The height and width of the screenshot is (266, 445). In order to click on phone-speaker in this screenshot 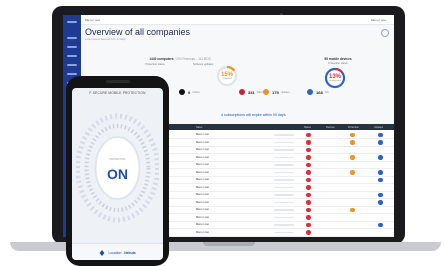, I will do `click(118, 81)`.